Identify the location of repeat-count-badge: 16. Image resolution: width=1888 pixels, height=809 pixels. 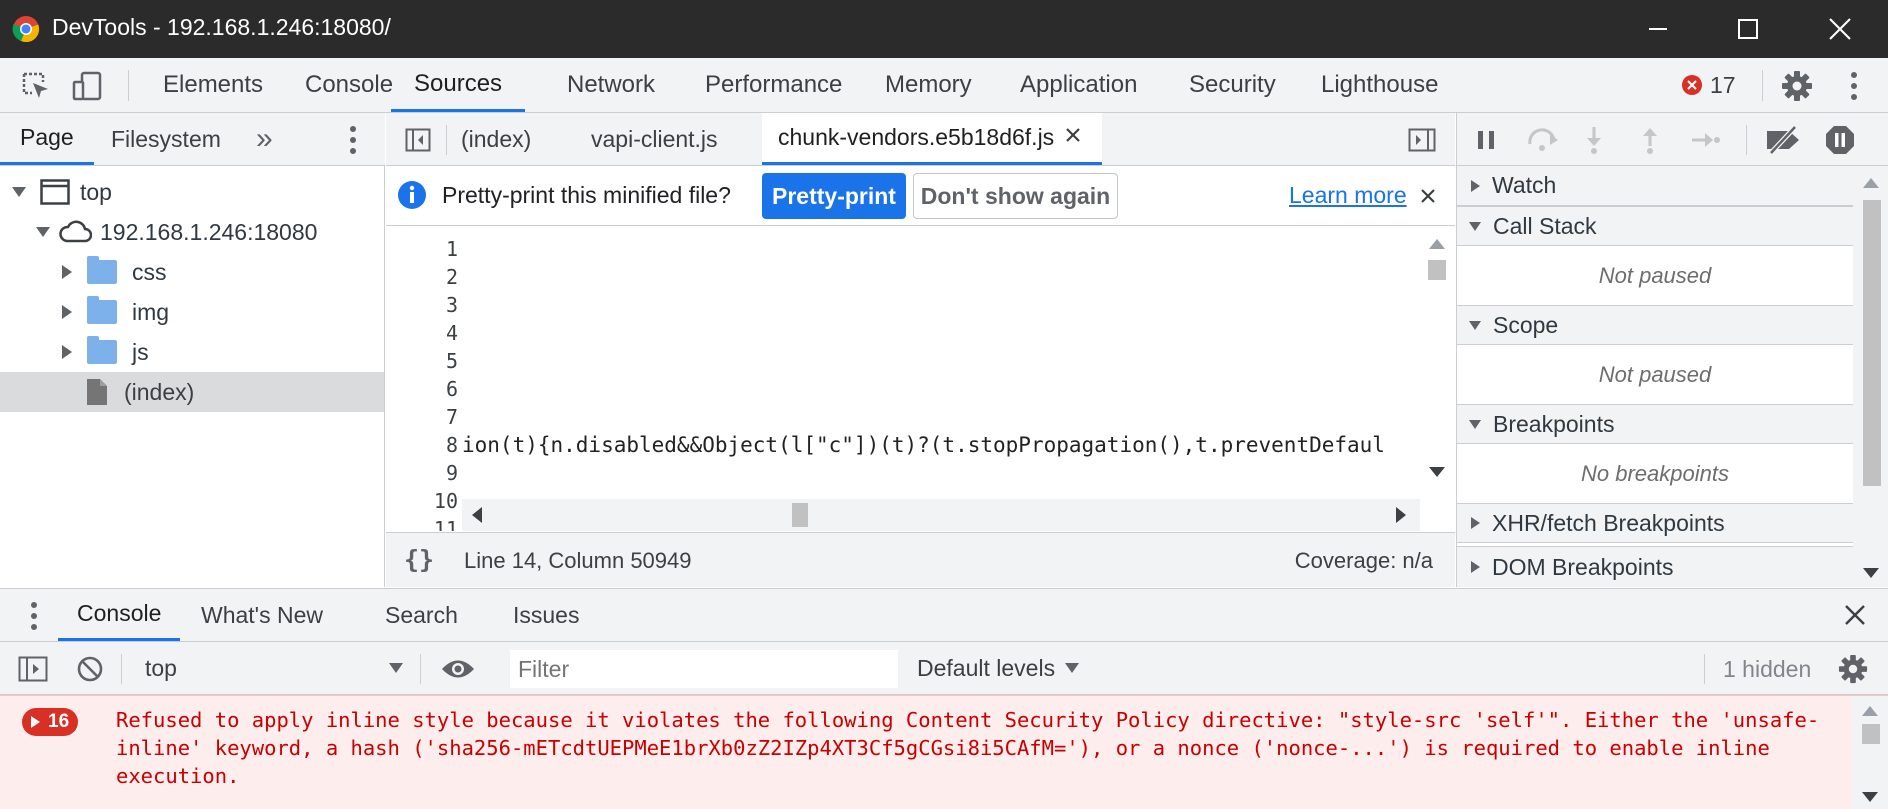
(50, 722).